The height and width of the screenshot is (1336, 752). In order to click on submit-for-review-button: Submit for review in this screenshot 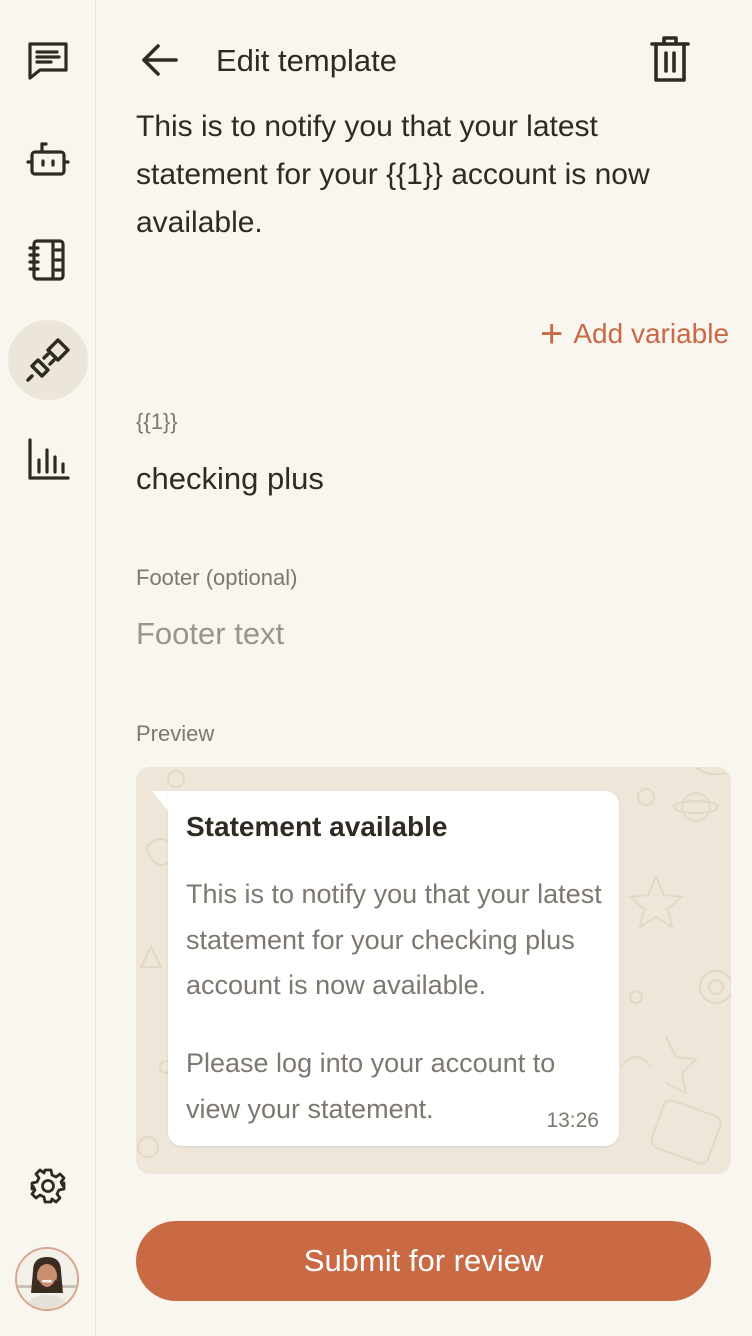, I will do `click(423, 1261)`.